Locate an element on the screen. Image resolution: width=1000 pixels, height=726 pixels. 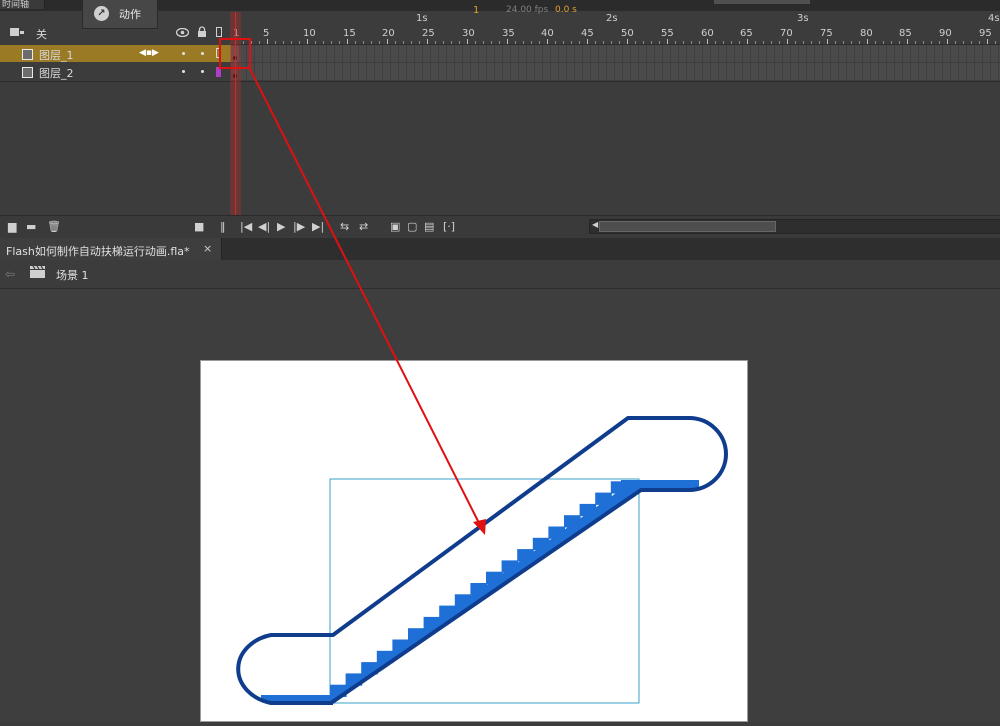
layer-row-2: 图层_2 is located at coordinates (115, 71).